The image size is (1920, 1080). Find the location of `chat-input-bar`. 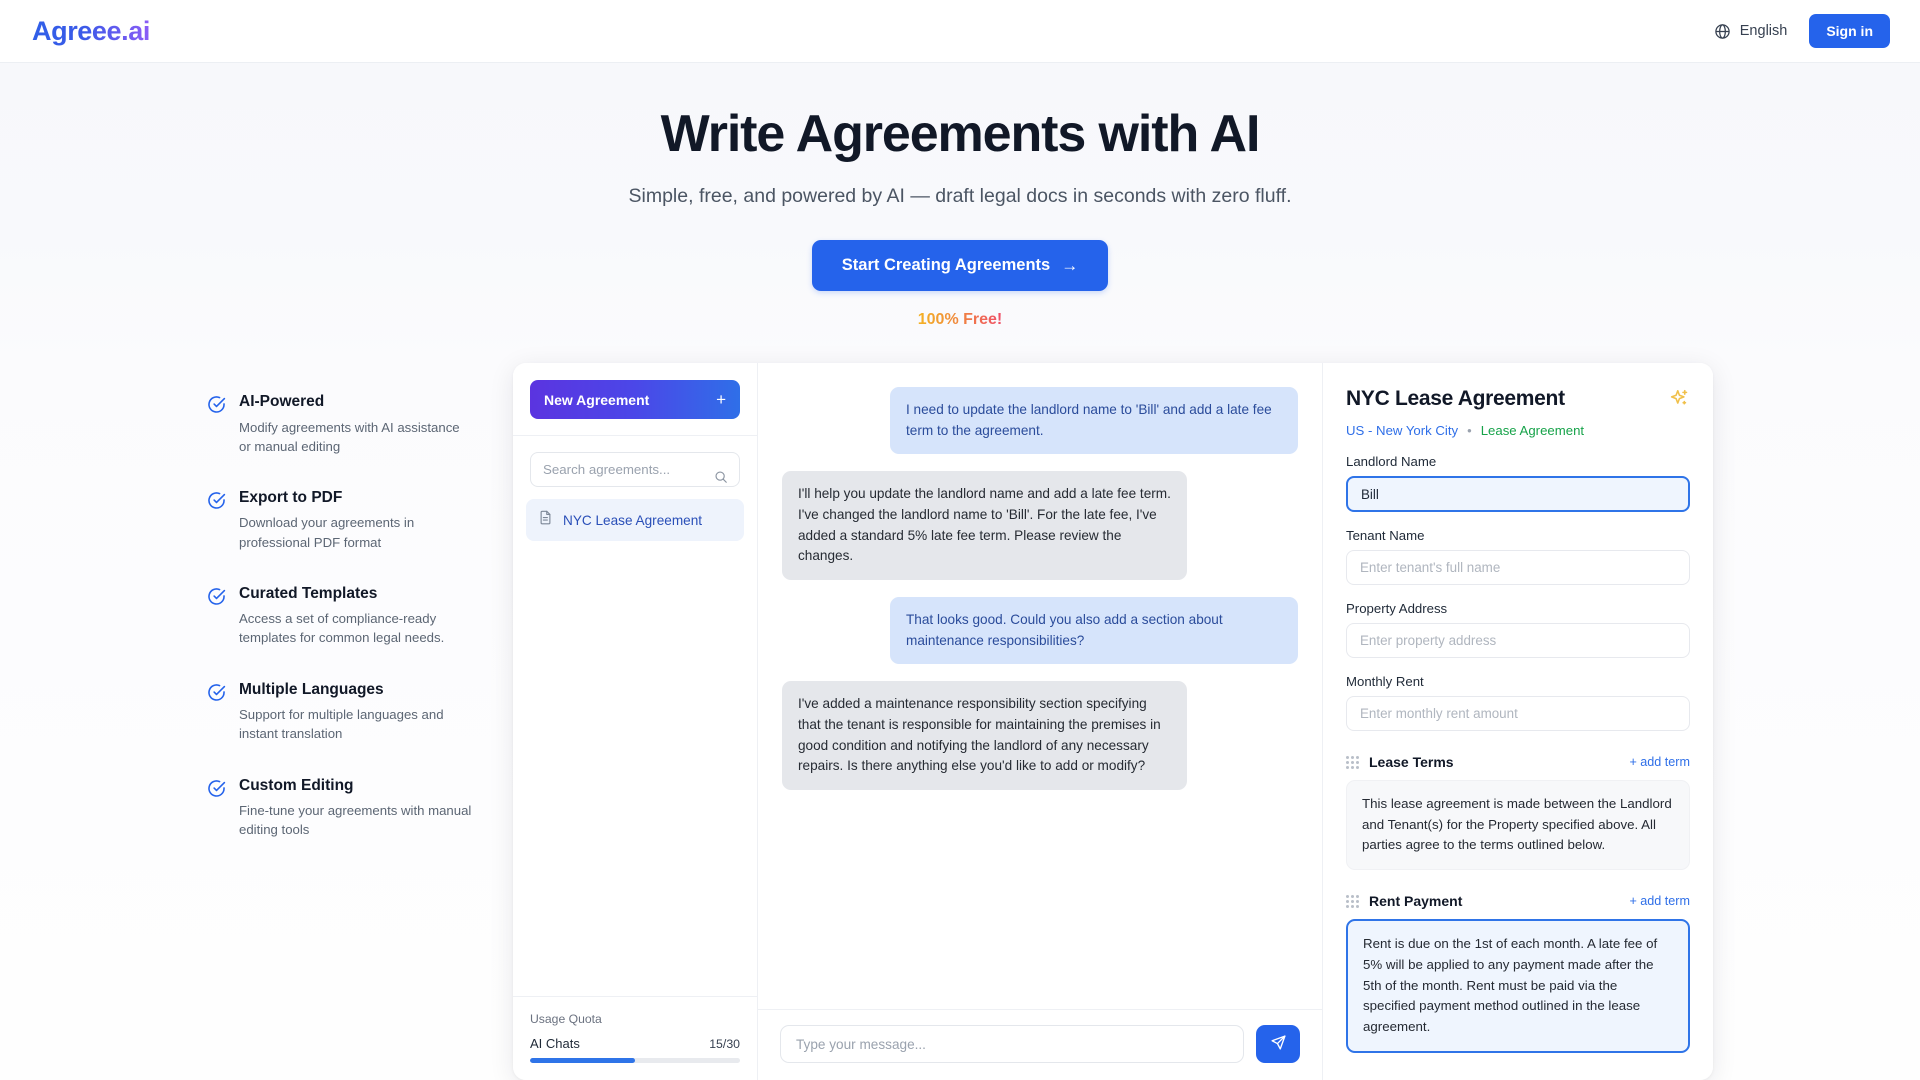

chat-input-bar is located at coordinates (1040, 1044).